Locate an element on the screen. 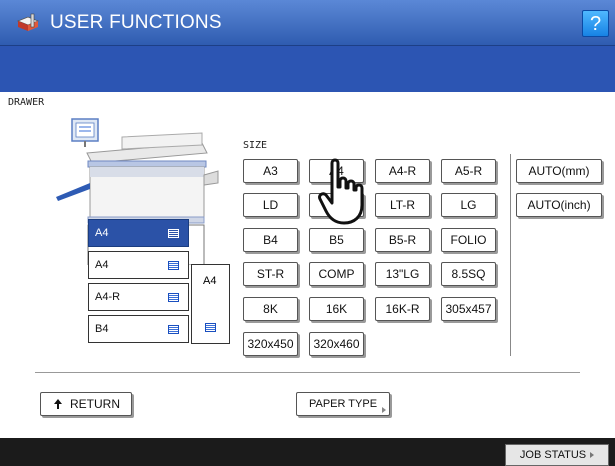  drawer-3: A4-R is located at coordinates (138, 297).